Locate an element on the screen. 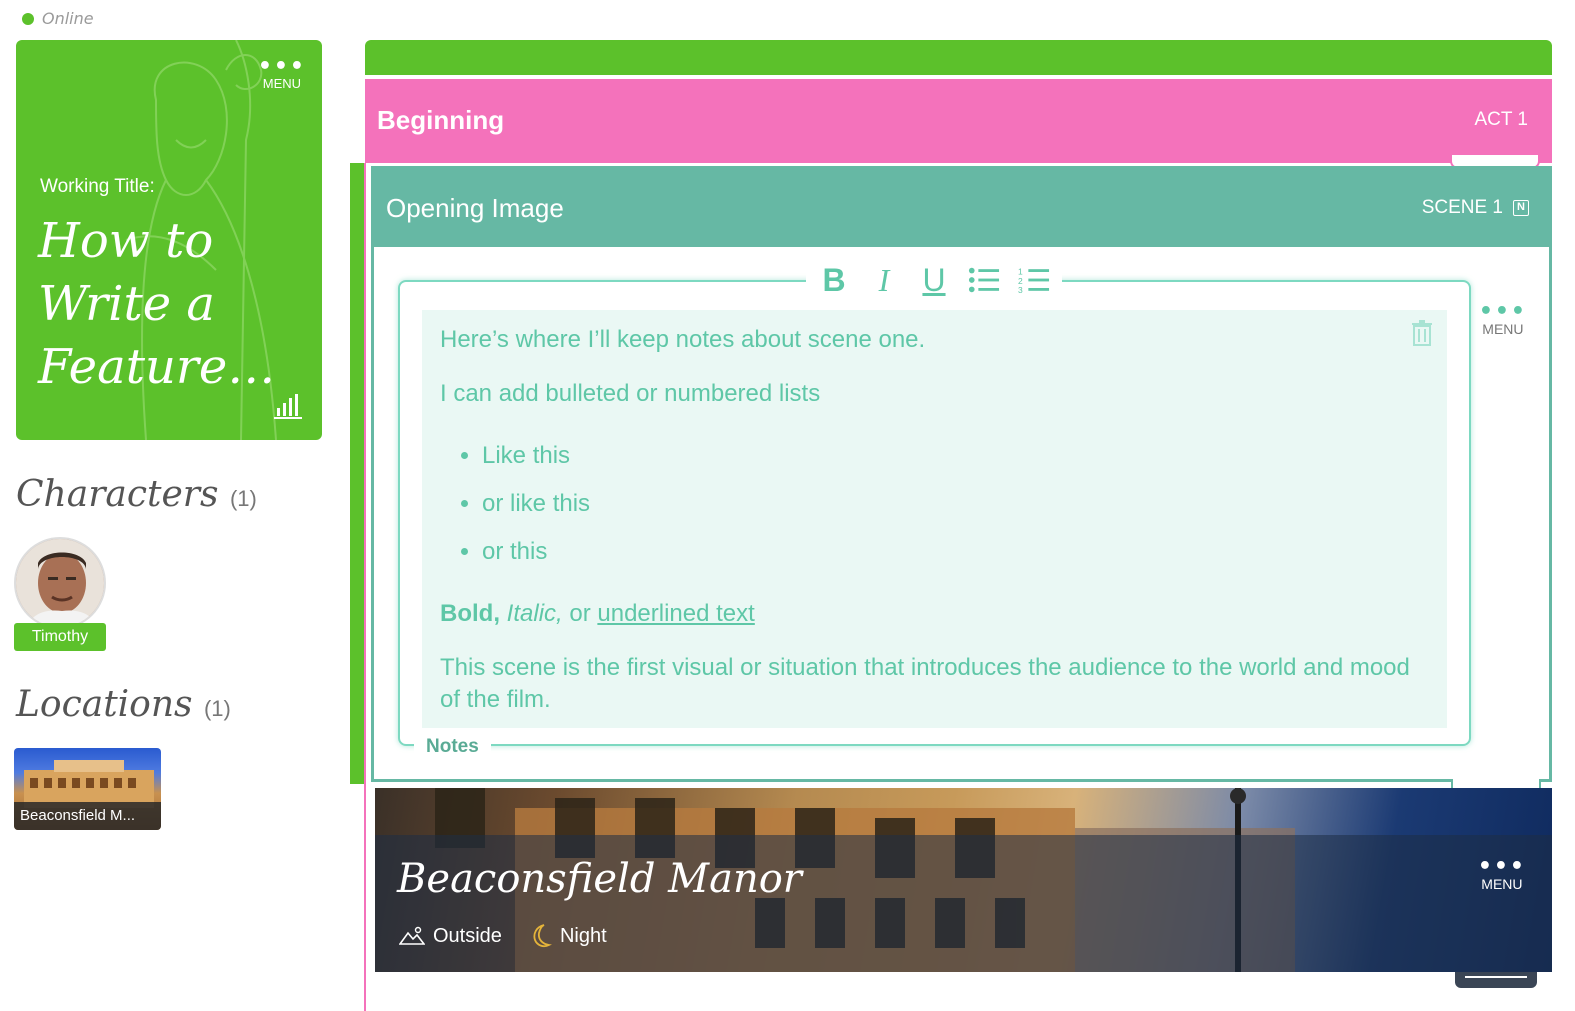  act-label: ACT 1 is located at coordinates (1501, 119).